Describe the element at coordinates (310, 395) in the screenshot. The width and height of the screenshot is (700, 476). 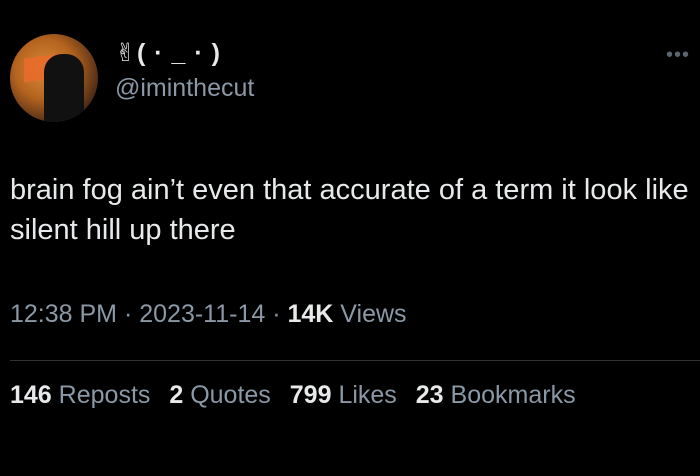
I see `likes-count: 799` at that location.